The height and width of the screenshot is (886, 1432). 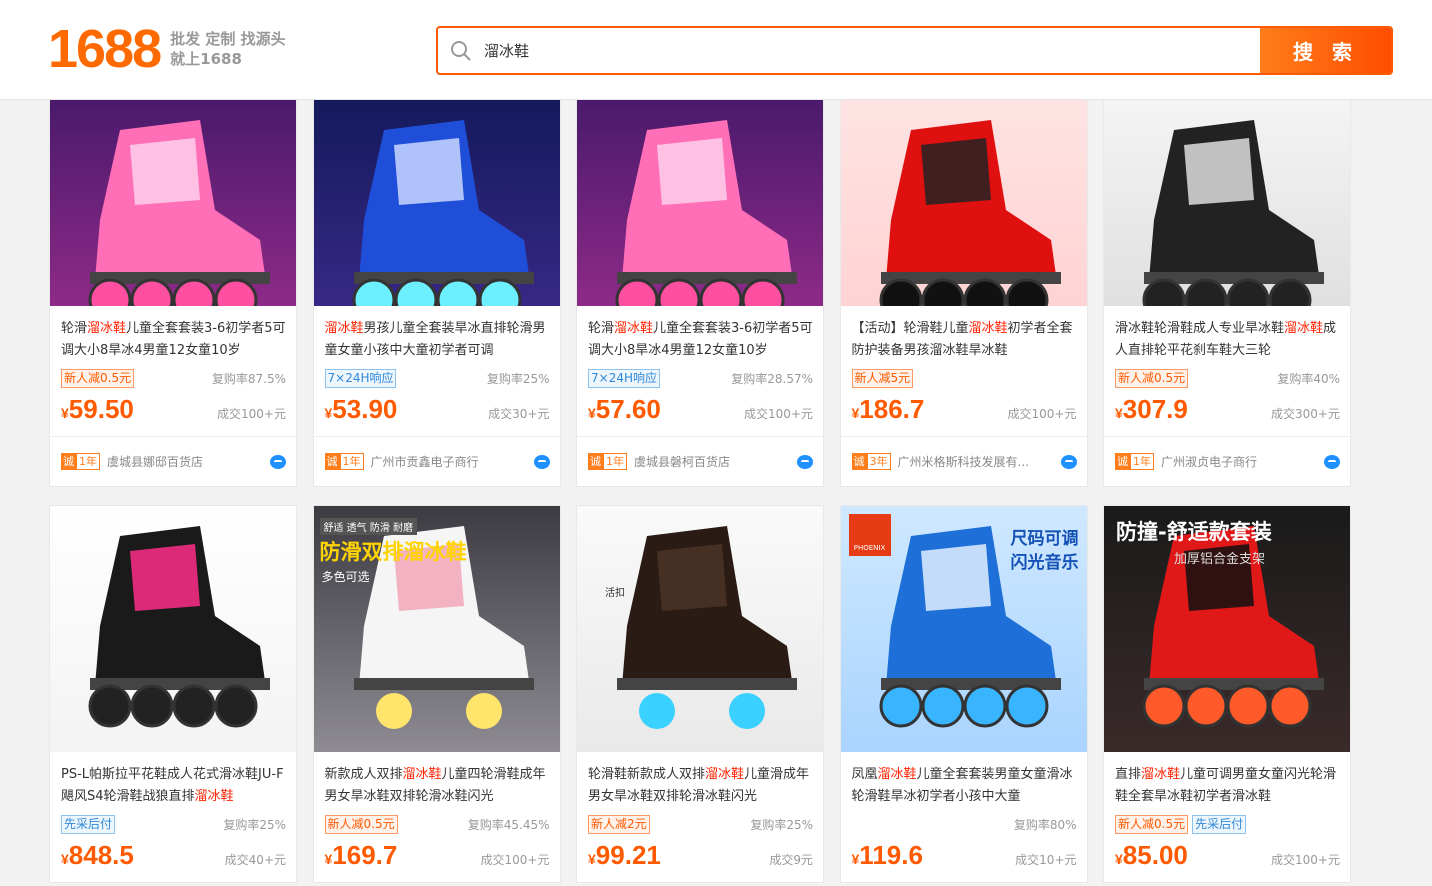 I want to click on product-title: 凤凰溜冰鞋儿童全套套装男童女童滑冰轮滑鞋旱冰初学者小孩中大童, so click(x=964, y=780).